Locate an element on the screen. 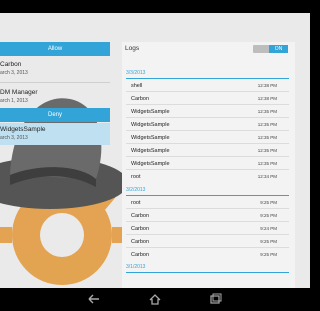 This screenshot has width=320, height=311. status-bar is located at coordinates (155, 6).